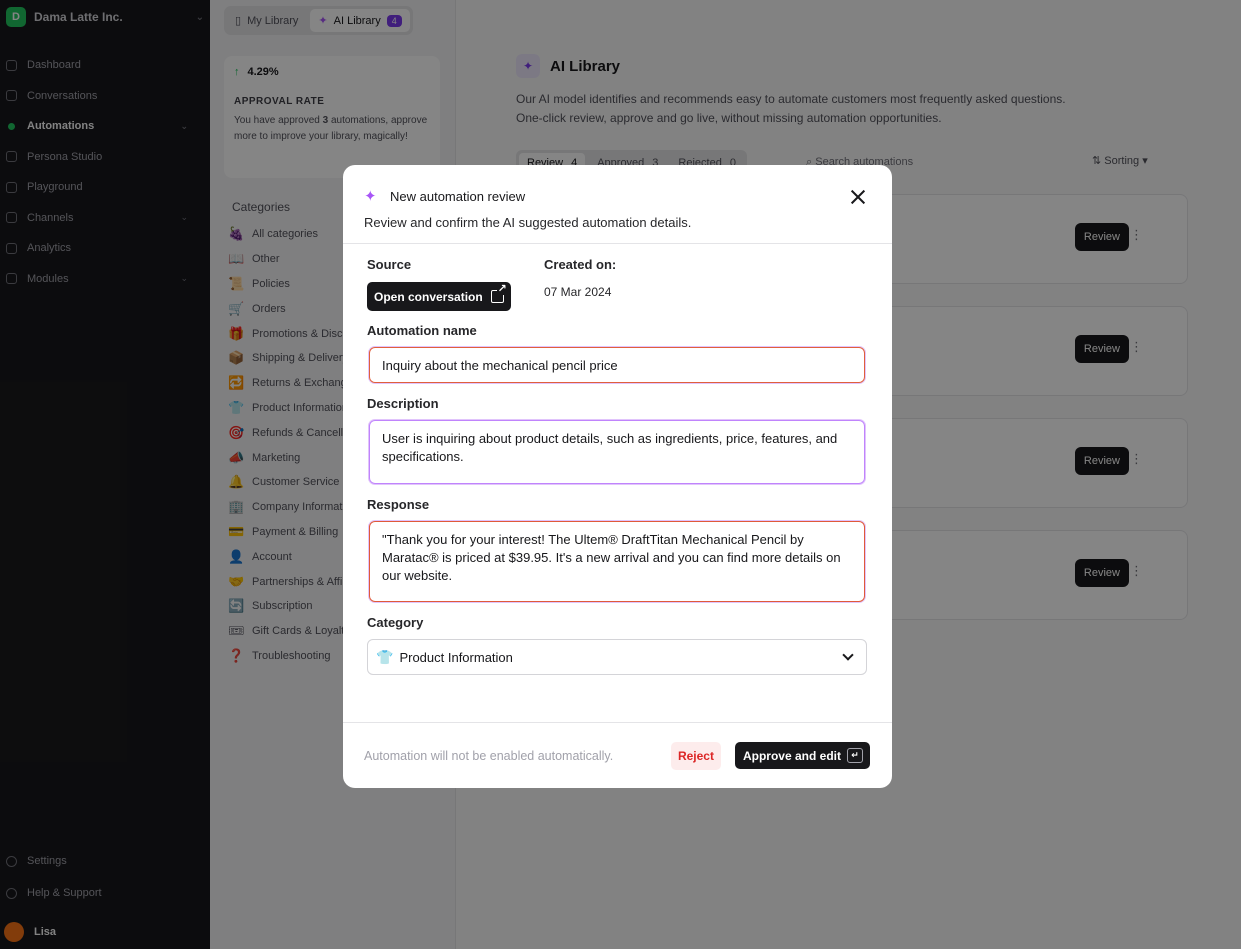  I want to click on category-field: Category 👕 Product Information, so click(617, 645).